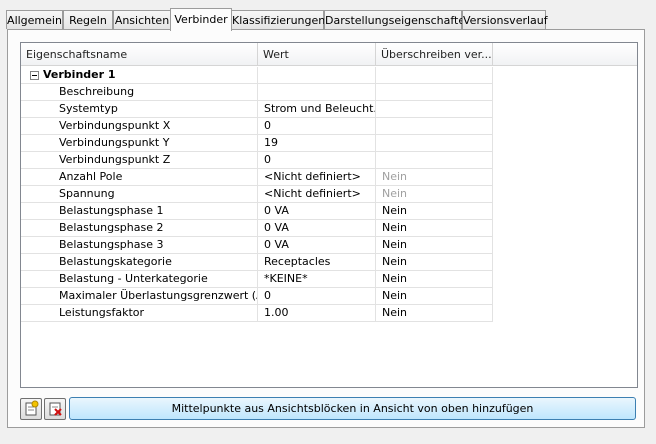 This screenshot has height=444, width=656. I want to click on remove-connector-button, so click(55, 409).